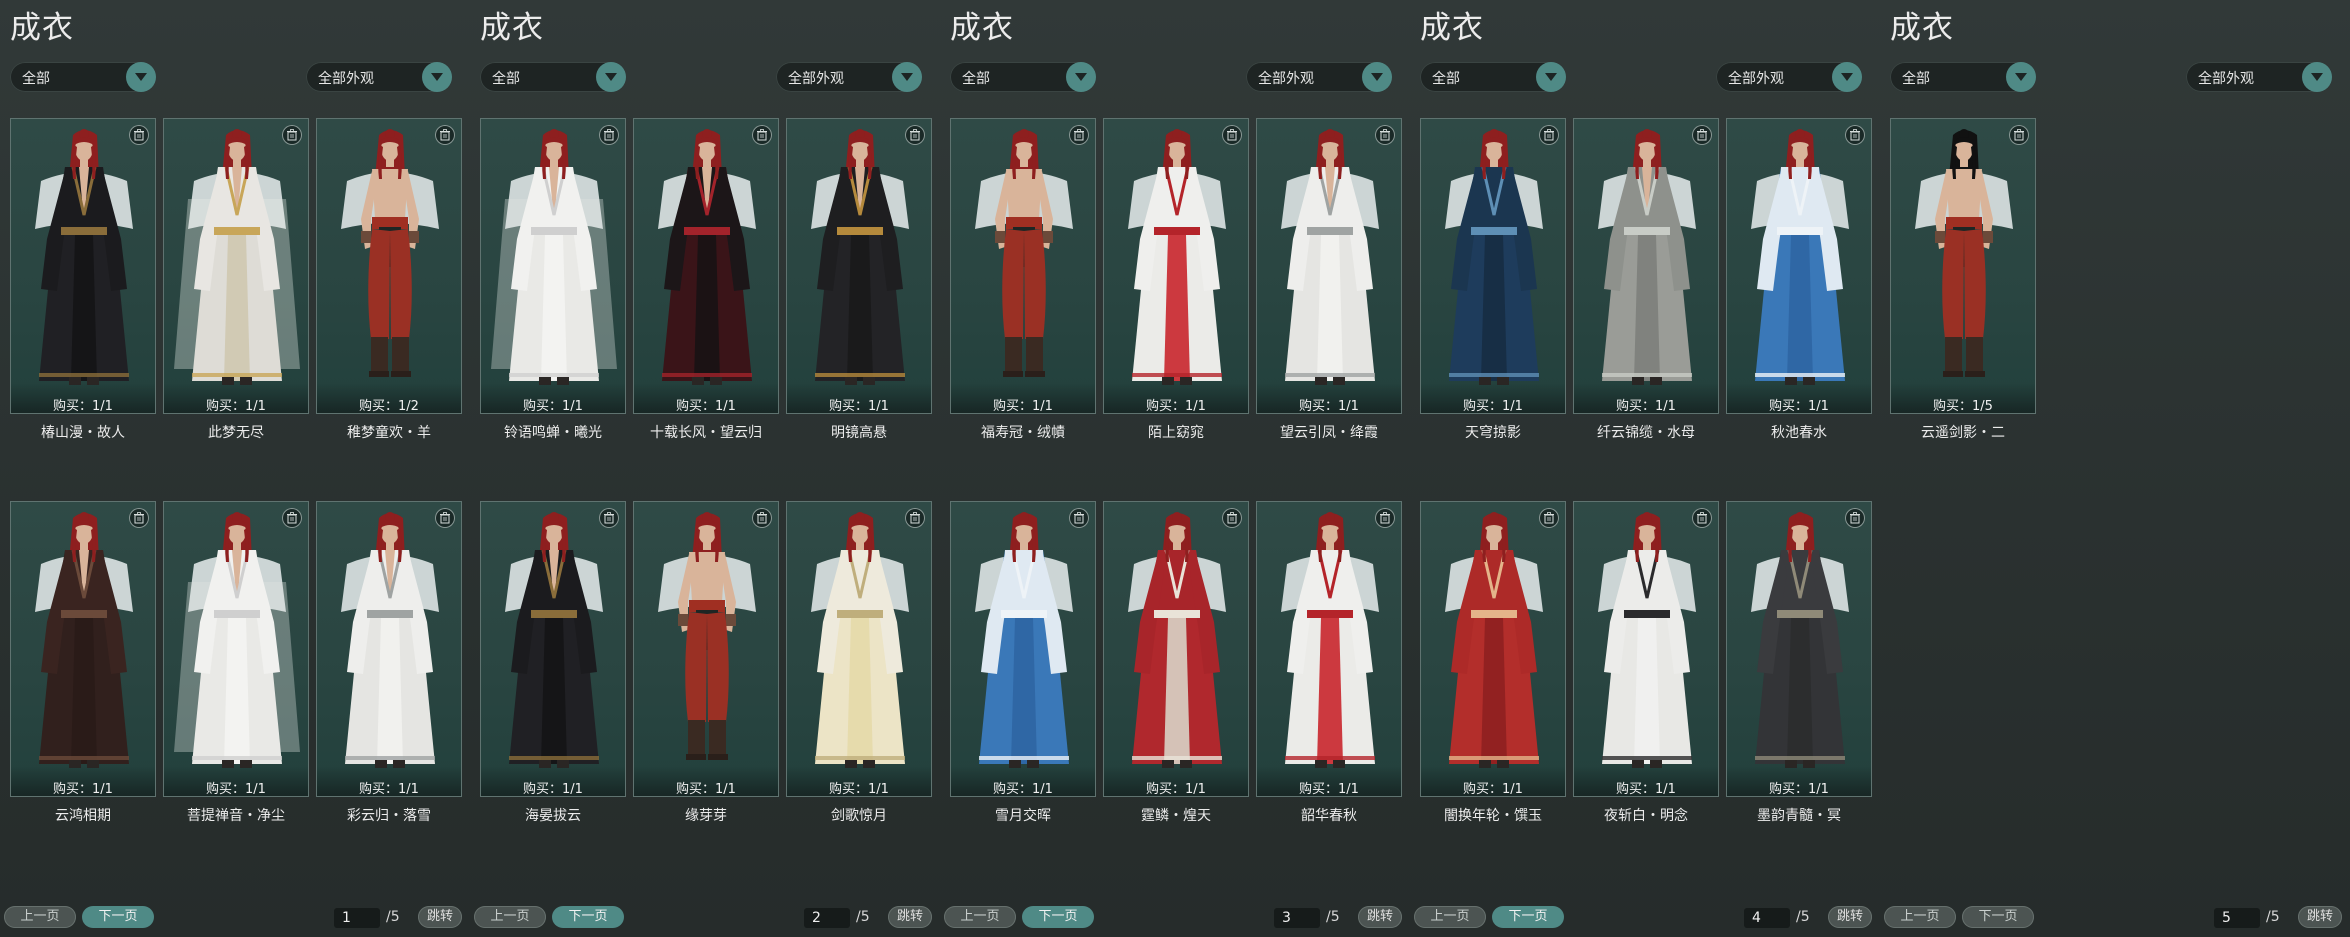  I want to click on outfit-card: 购买：1/1 霆鳞・煌天, so click(1176, 662).